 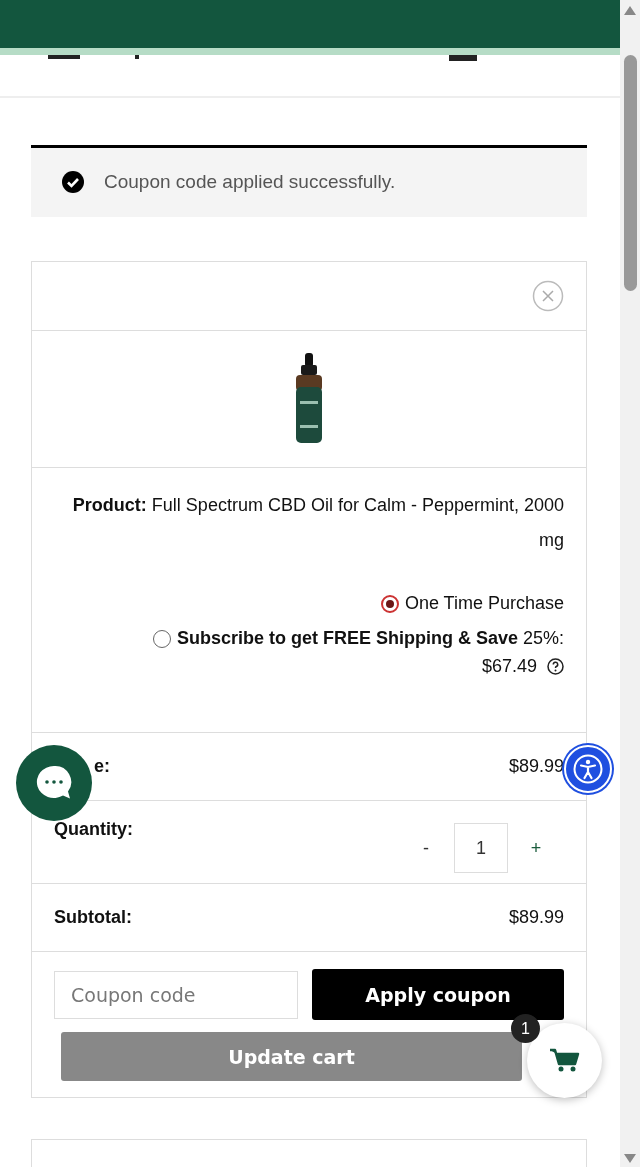 I want to click on price-value: $89.99, so click(x=536, y=767).